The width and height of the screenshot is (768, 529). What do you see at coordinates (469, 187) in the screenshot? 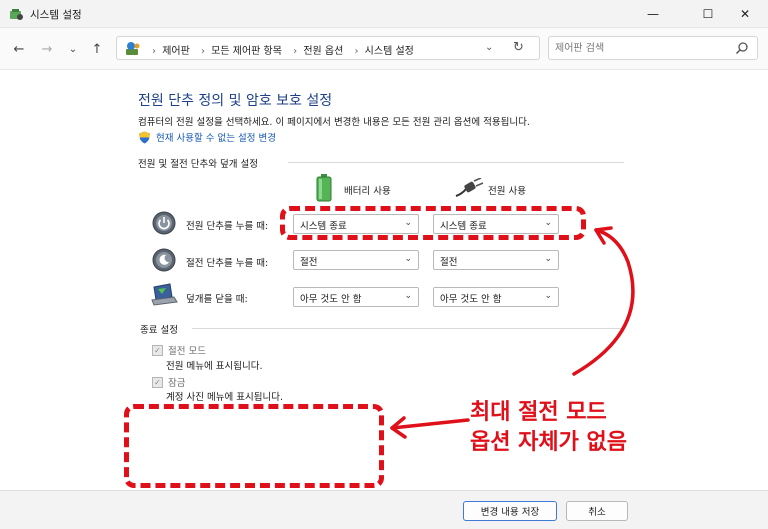
I see `power-plug-icon` at bounding box center [469, 187].